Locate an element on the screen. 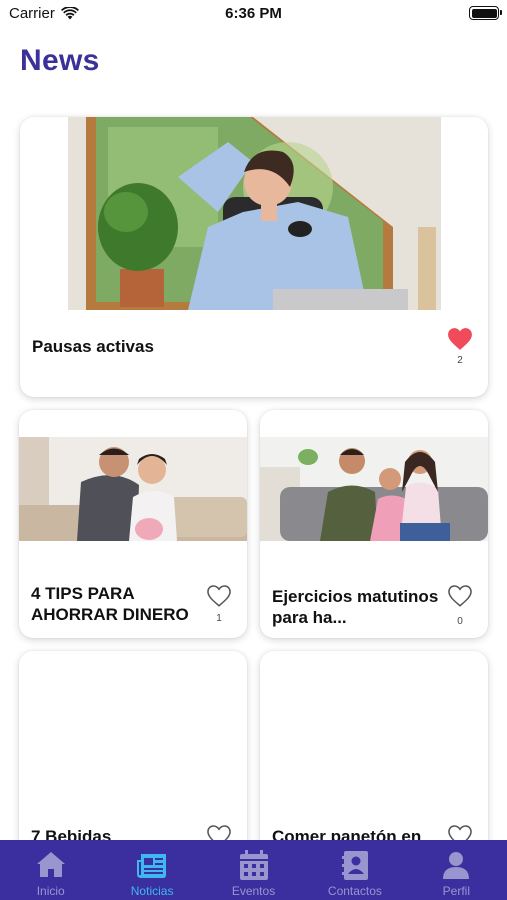 The height and width of the screenshot is (900, 507). tab-noticias: Noticias is located at coordinates (151, 870).